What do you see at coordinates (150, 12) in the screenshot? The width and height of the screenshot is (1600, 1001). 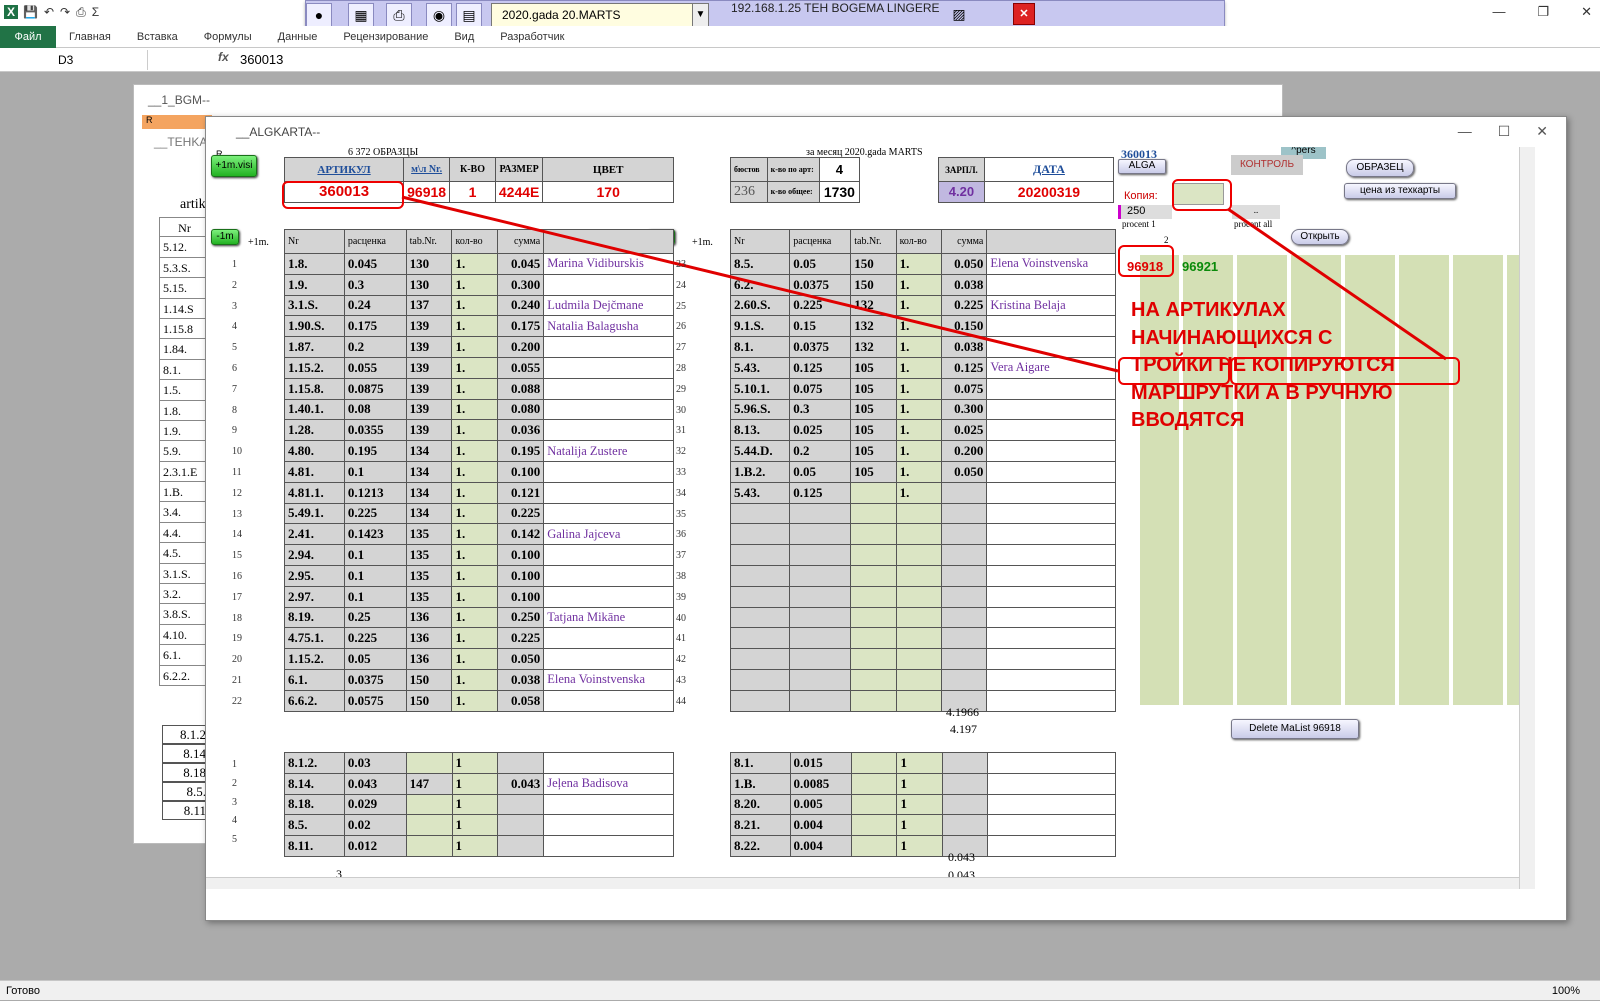 I see `quick-access-toolbar: X 💾 ↶ ↷ ⎙ Σ` at bounding box center [150, 12].